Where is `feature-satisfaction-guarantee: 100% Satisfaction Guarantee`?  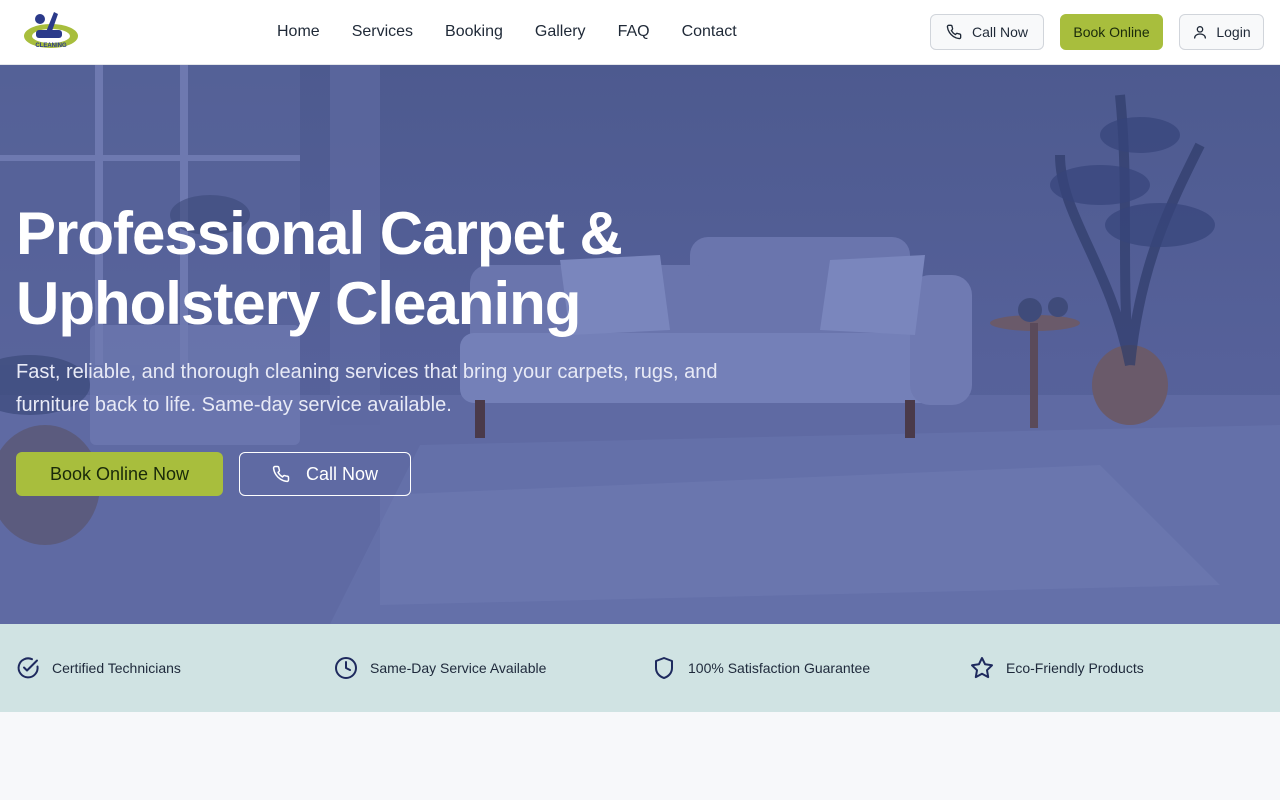 feature-satisfaction-guarantee: 100% Satisfaction Guarantee is located at coordinates (761, 668).